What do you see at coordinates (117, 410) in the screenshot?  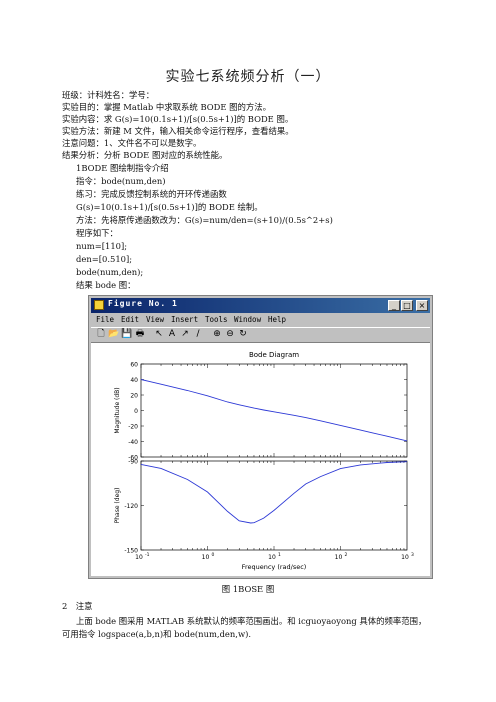 I see `y-axis-label: Magnitude (dB)` at bounding box center [117, 410].